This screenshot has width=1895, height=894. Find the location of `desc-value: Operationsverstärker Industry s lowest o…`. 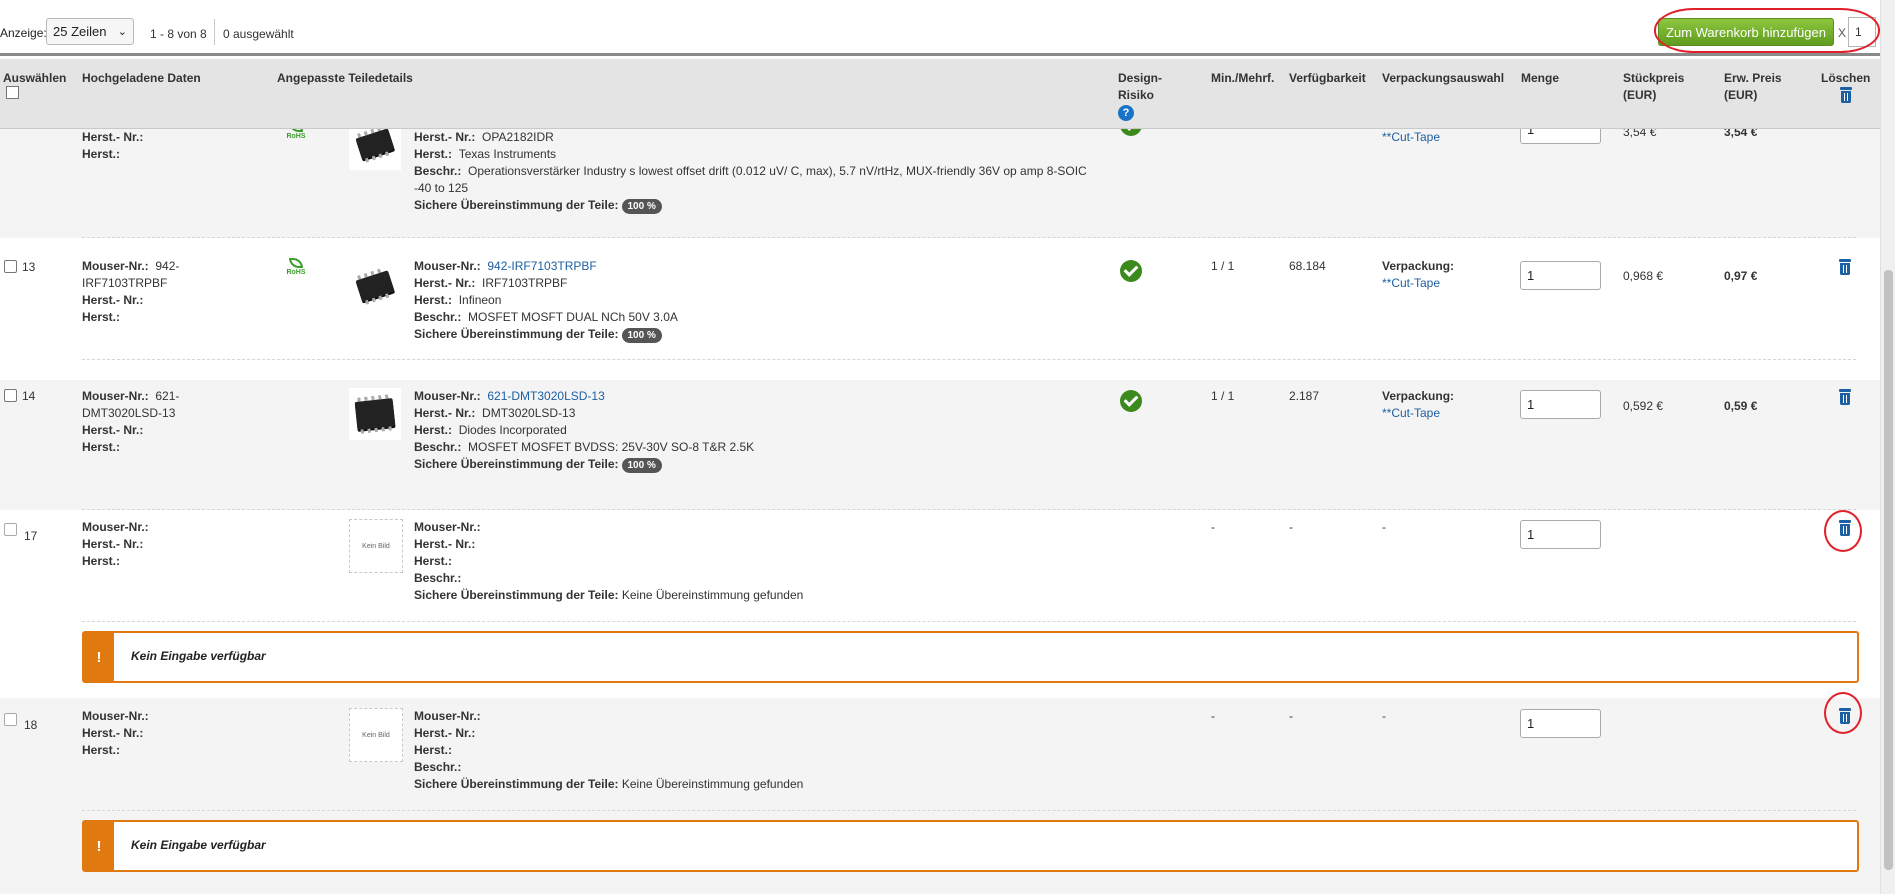

desc-value: Operationsverstärker Industry s lowest o… is located at coordinates (777, 171).